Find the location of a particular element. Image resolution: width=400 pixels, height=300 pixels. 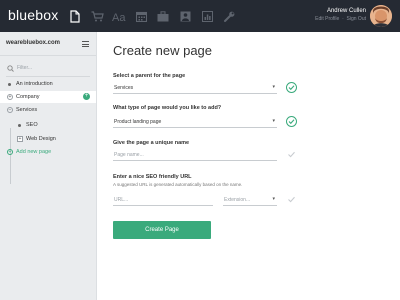

svg-text: Aa is located at coordinates (119, 17).